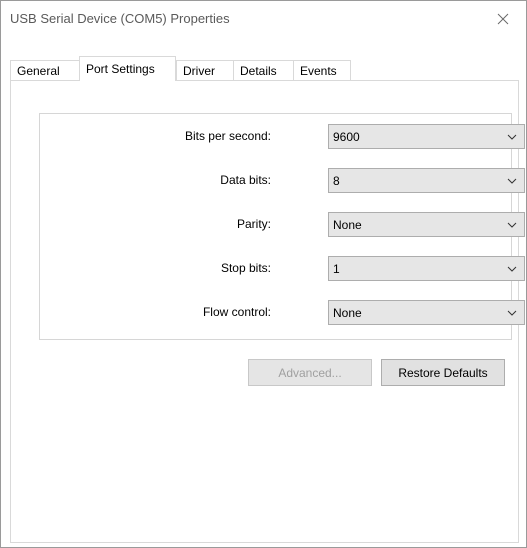 Image resolution: width=527 pixels, height=548 pixels. What do you see at coordinates (227, 136) in the screenshot?
I see `bits-per-second-label: Bits per second:` at bounding box center [227, 136].